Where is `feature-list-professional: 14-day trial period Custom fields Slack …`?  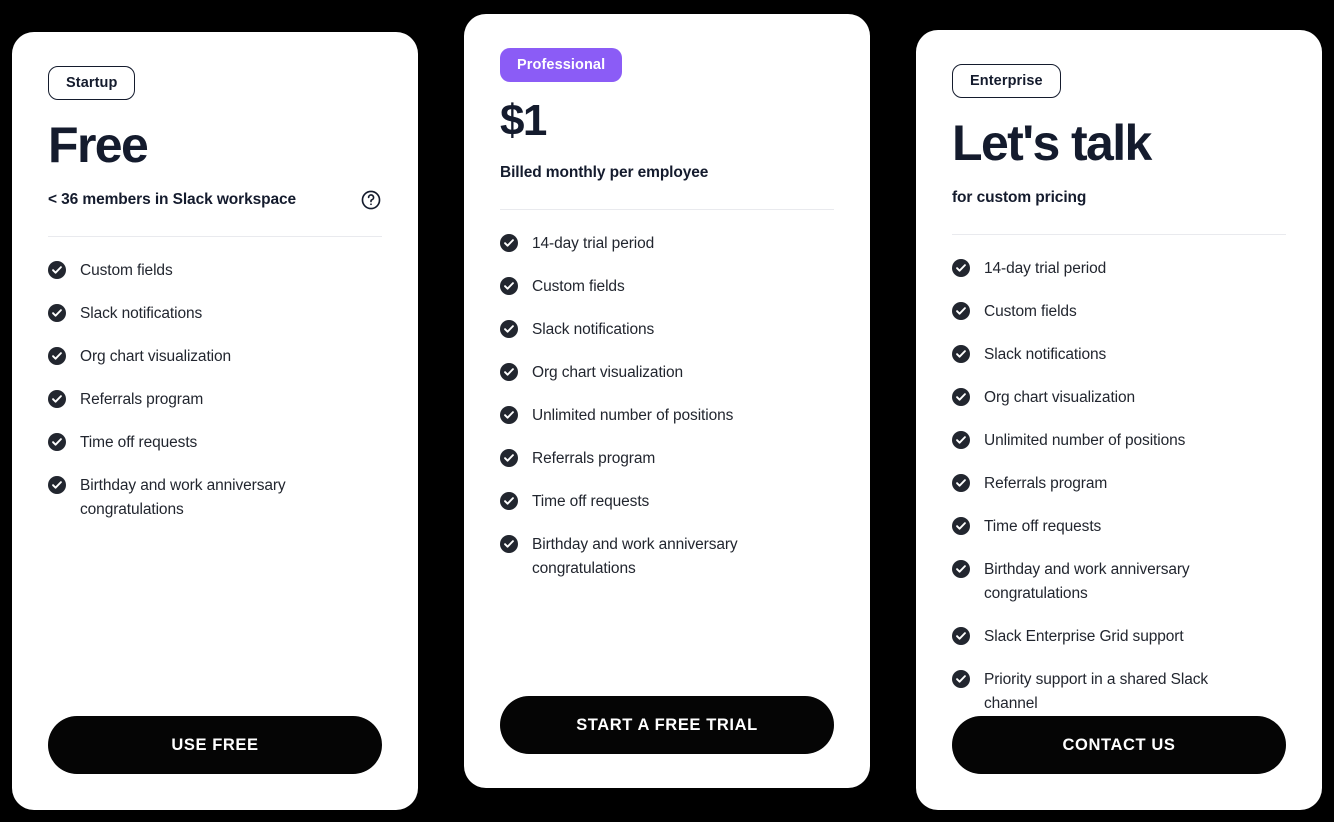 feature-list-professional: 14-day trial period Custom fields Slack … is located at coordinates (667, 406).